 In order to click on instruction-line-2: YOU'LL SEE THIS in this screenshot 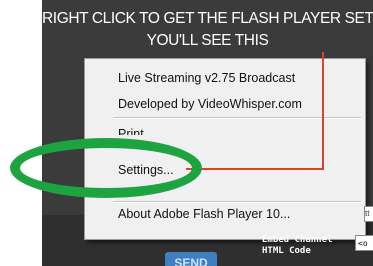, I will do `click(207, 40)`.